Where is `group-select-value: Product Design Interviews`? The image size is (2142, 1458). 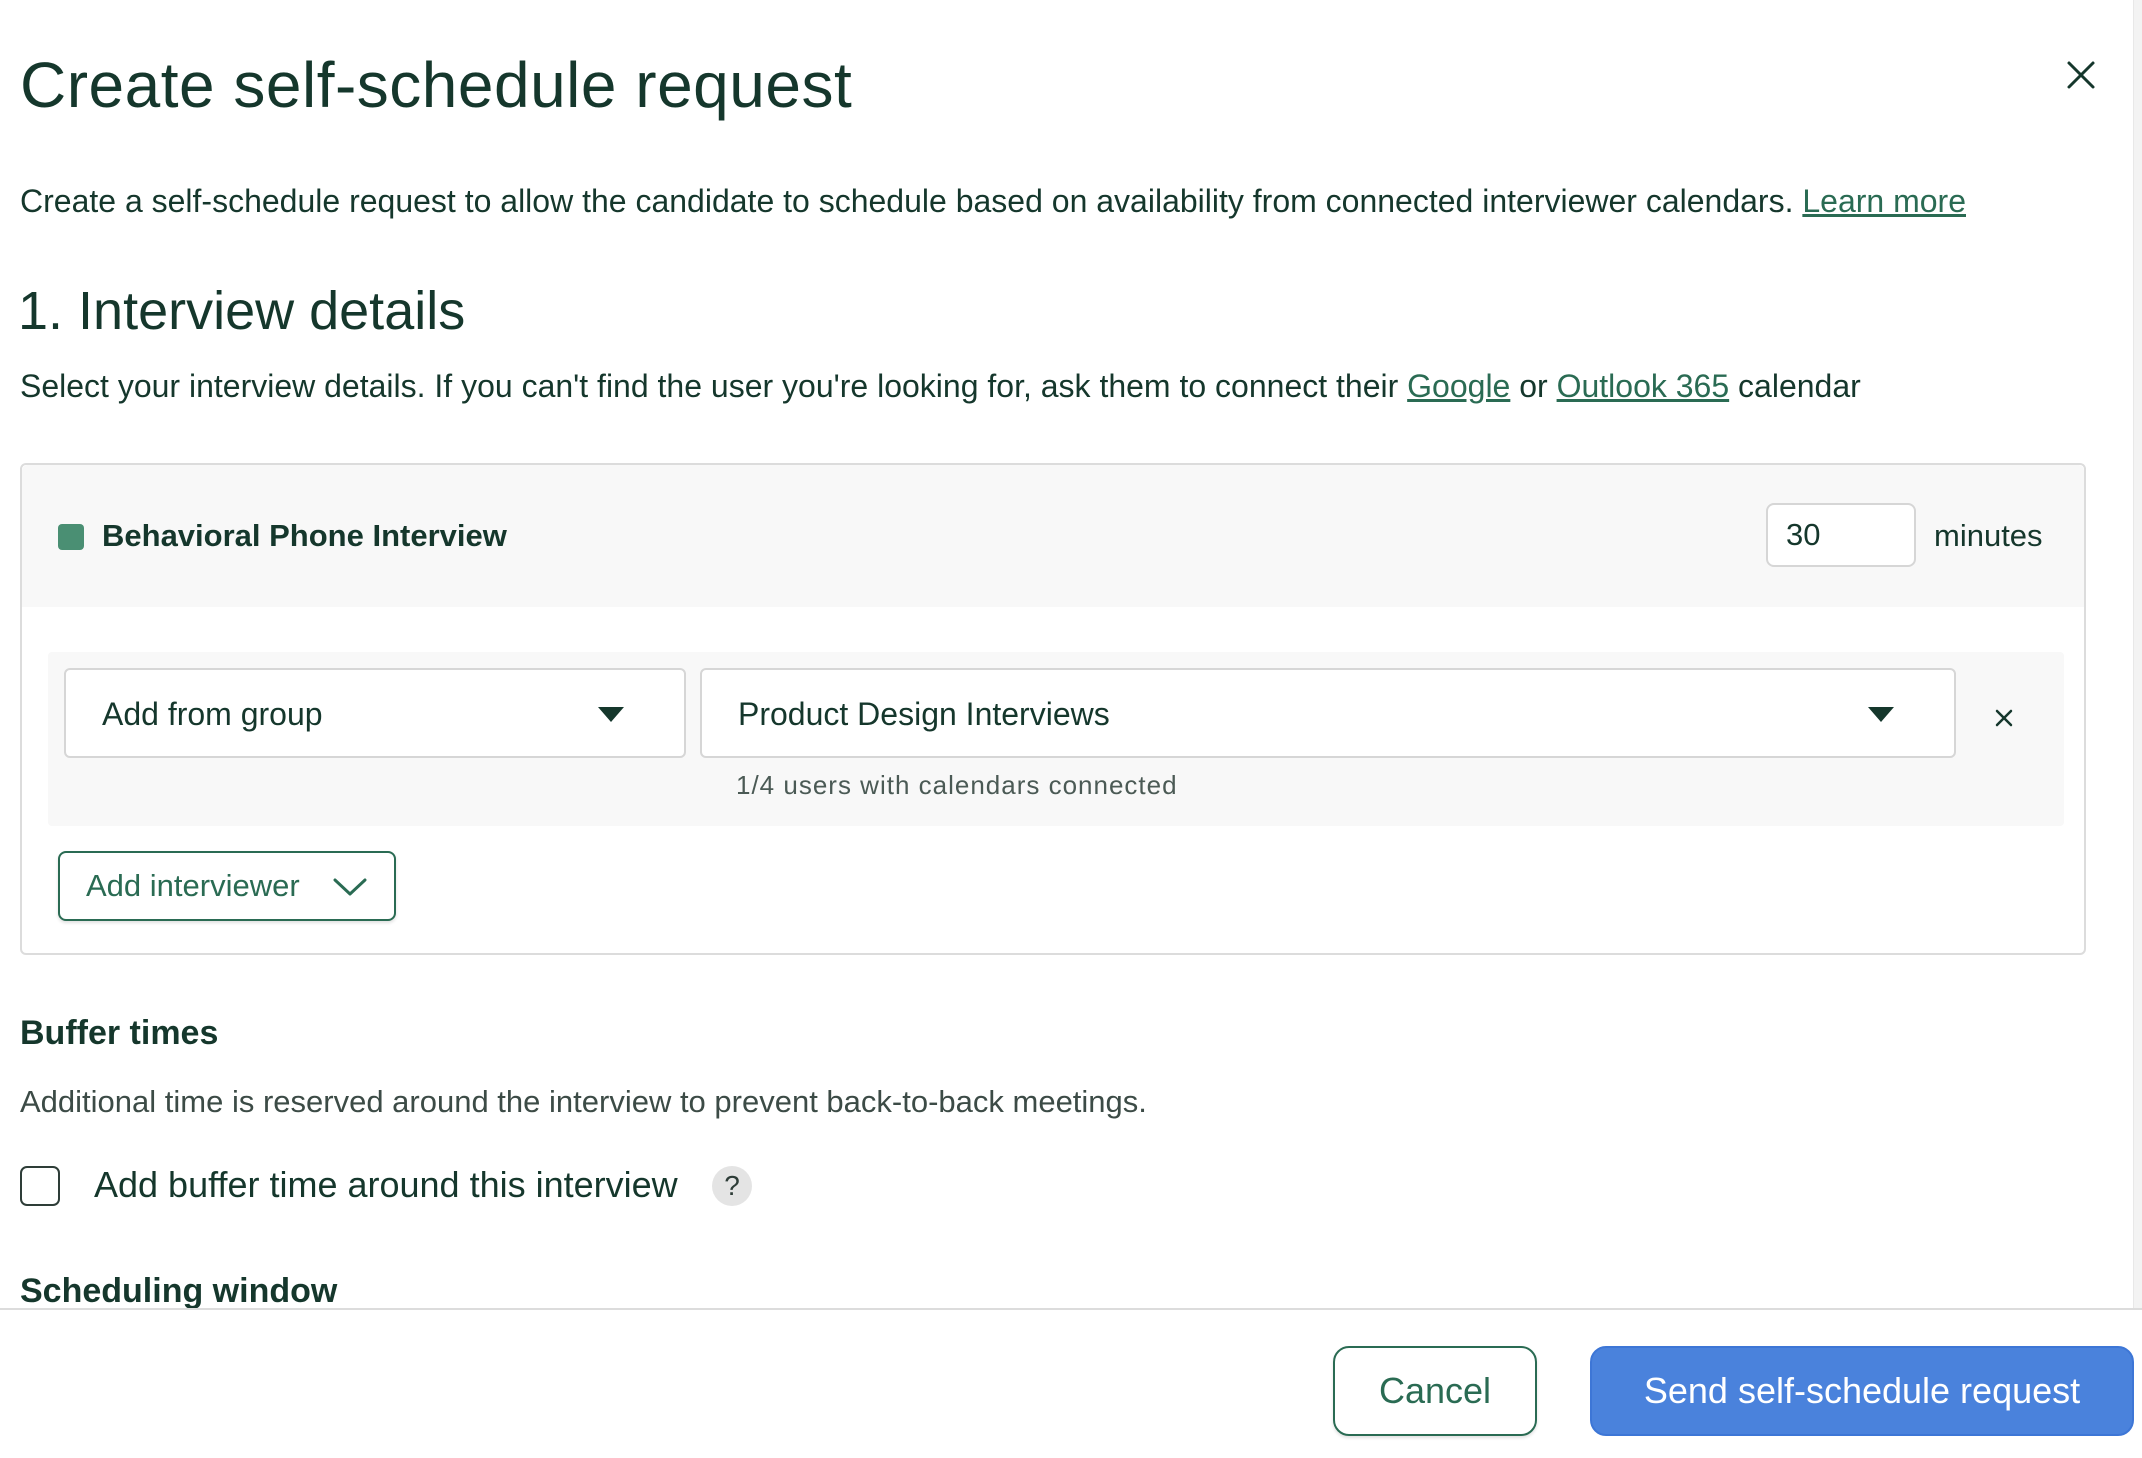
group-select-value: Product Design Interviews is located at coordinates (924, 714).